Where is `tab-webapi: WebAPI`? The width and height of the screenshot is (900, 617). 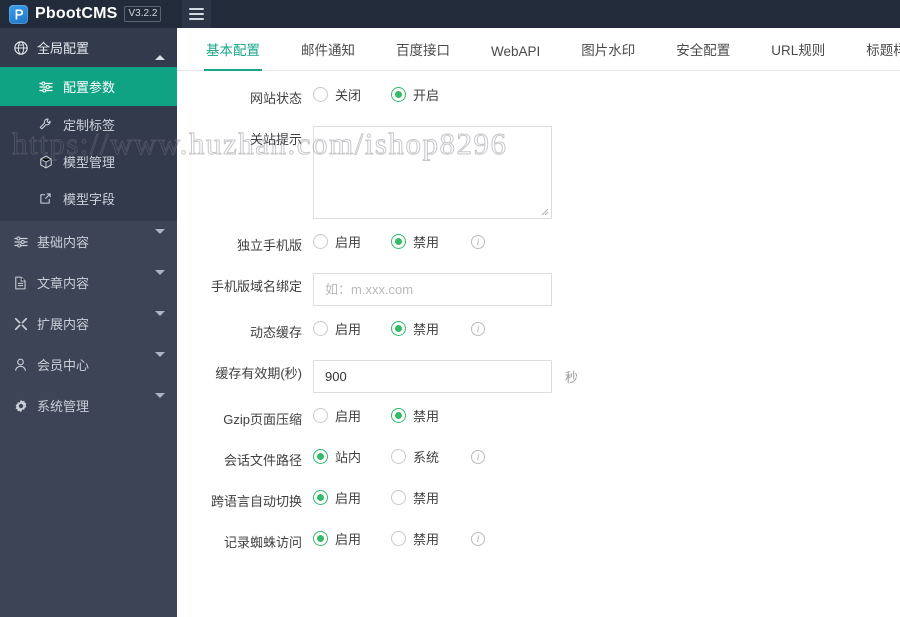
tab-webapi: WebAPI is located at coordinates (515, 57).